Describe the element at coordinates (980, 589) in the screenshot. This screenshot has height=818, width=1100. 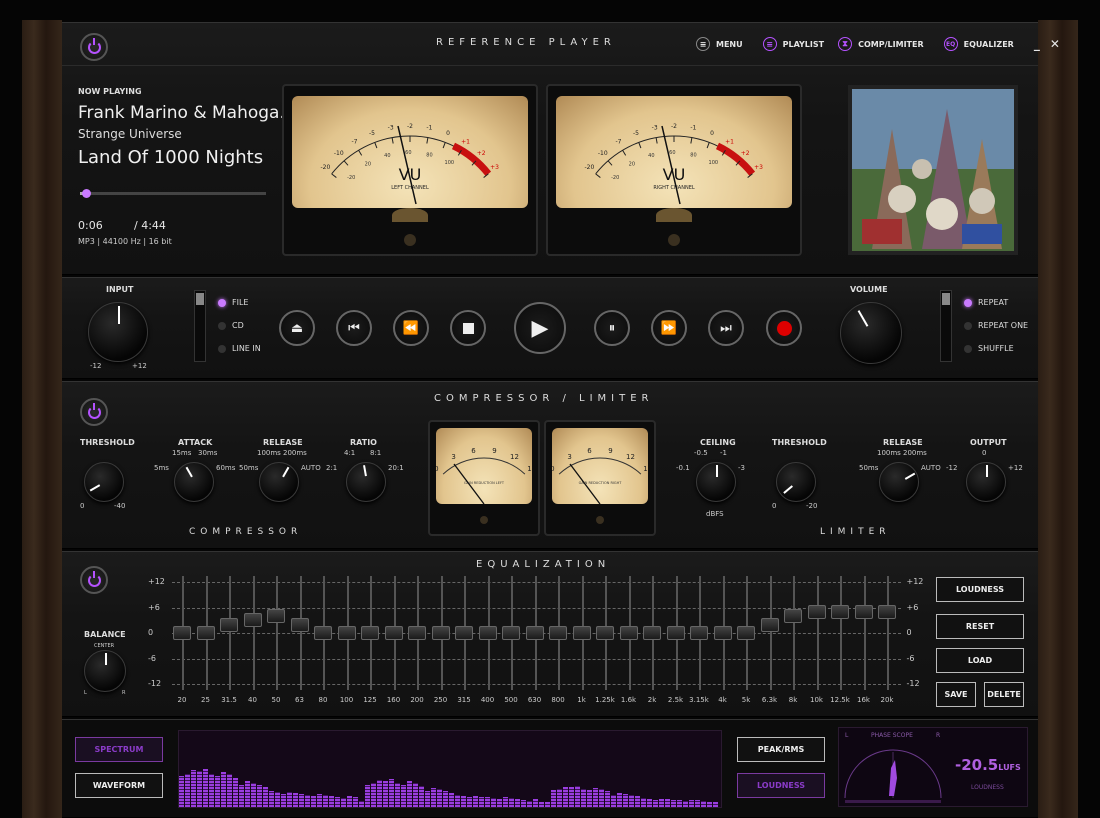
I see `loudness-button: LOUDNESS` at that location.